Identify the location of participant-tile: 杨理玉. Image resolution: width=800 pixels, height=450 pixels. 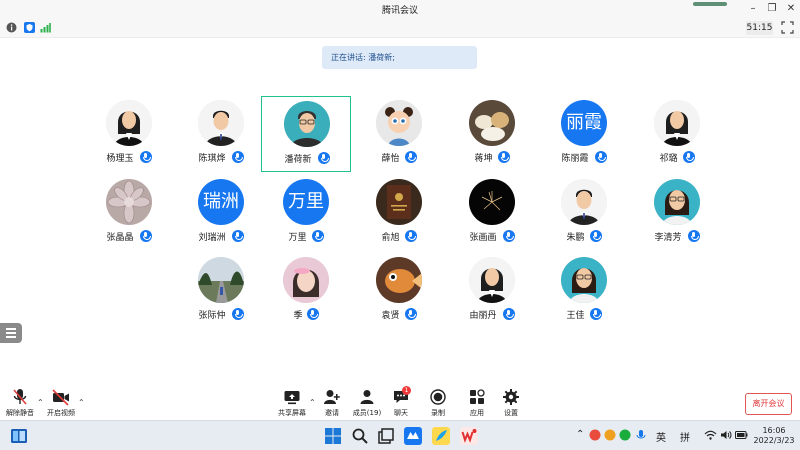
(129, 134).